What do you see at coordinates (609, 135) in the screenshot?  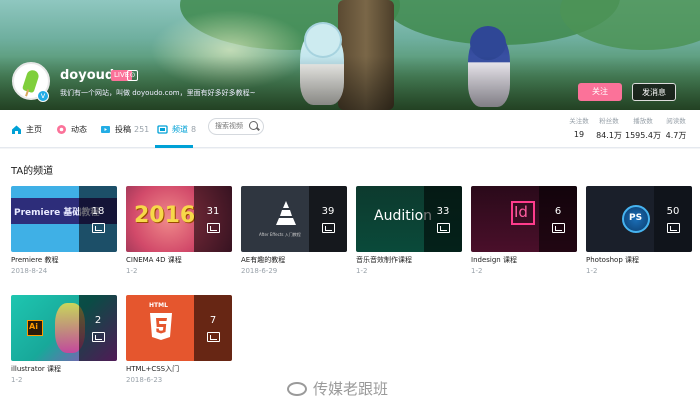 I see `stat-value: 84.1万` at bounding box center [609, 135].